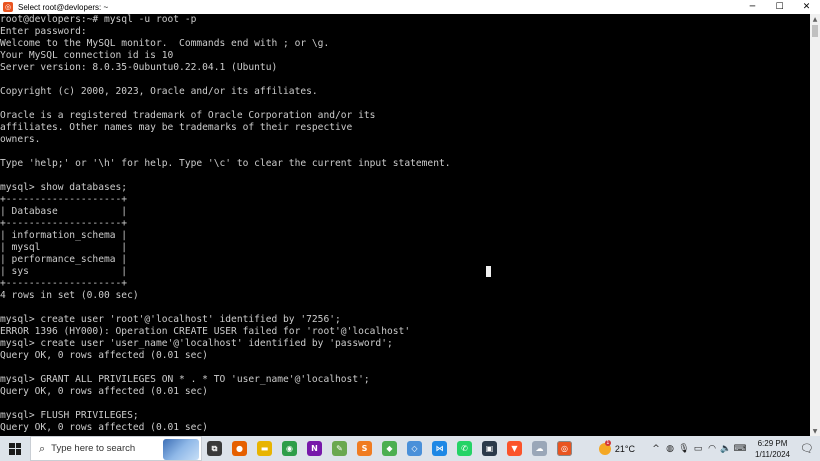 This screenshot has width=820, height=461. I want to click on taskbar-app-button: ▣, so click(489, 448).